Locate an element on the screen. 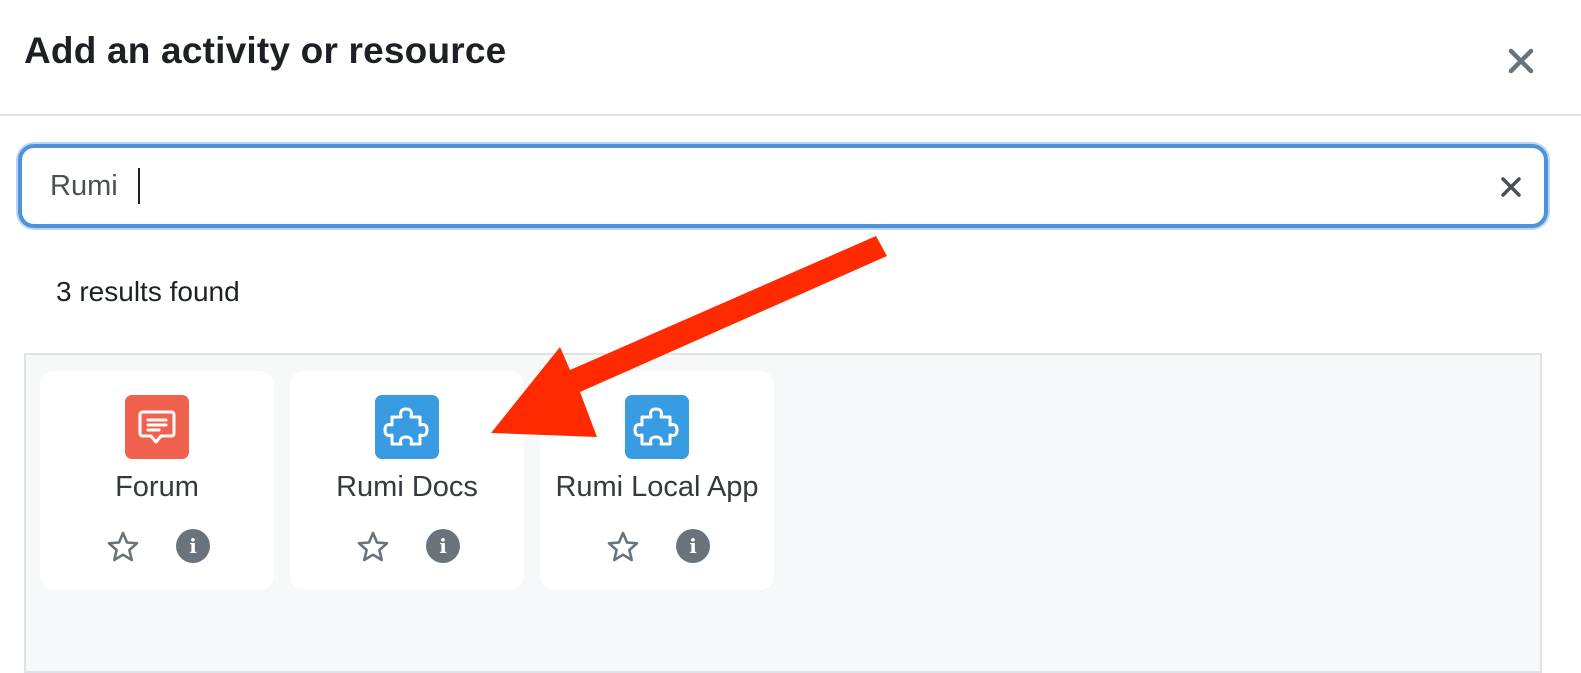 Image resolution: width=1581 pixels, height=673 pixels. close-button is located at coordinates (1521, 61).